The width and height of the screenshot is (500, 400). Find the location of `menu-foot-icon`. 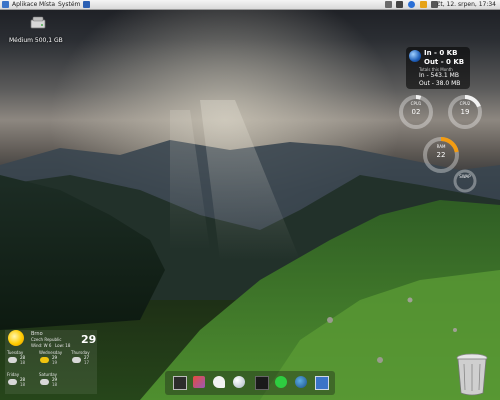

menu-foot-icon is located at coordinates (5, 4).